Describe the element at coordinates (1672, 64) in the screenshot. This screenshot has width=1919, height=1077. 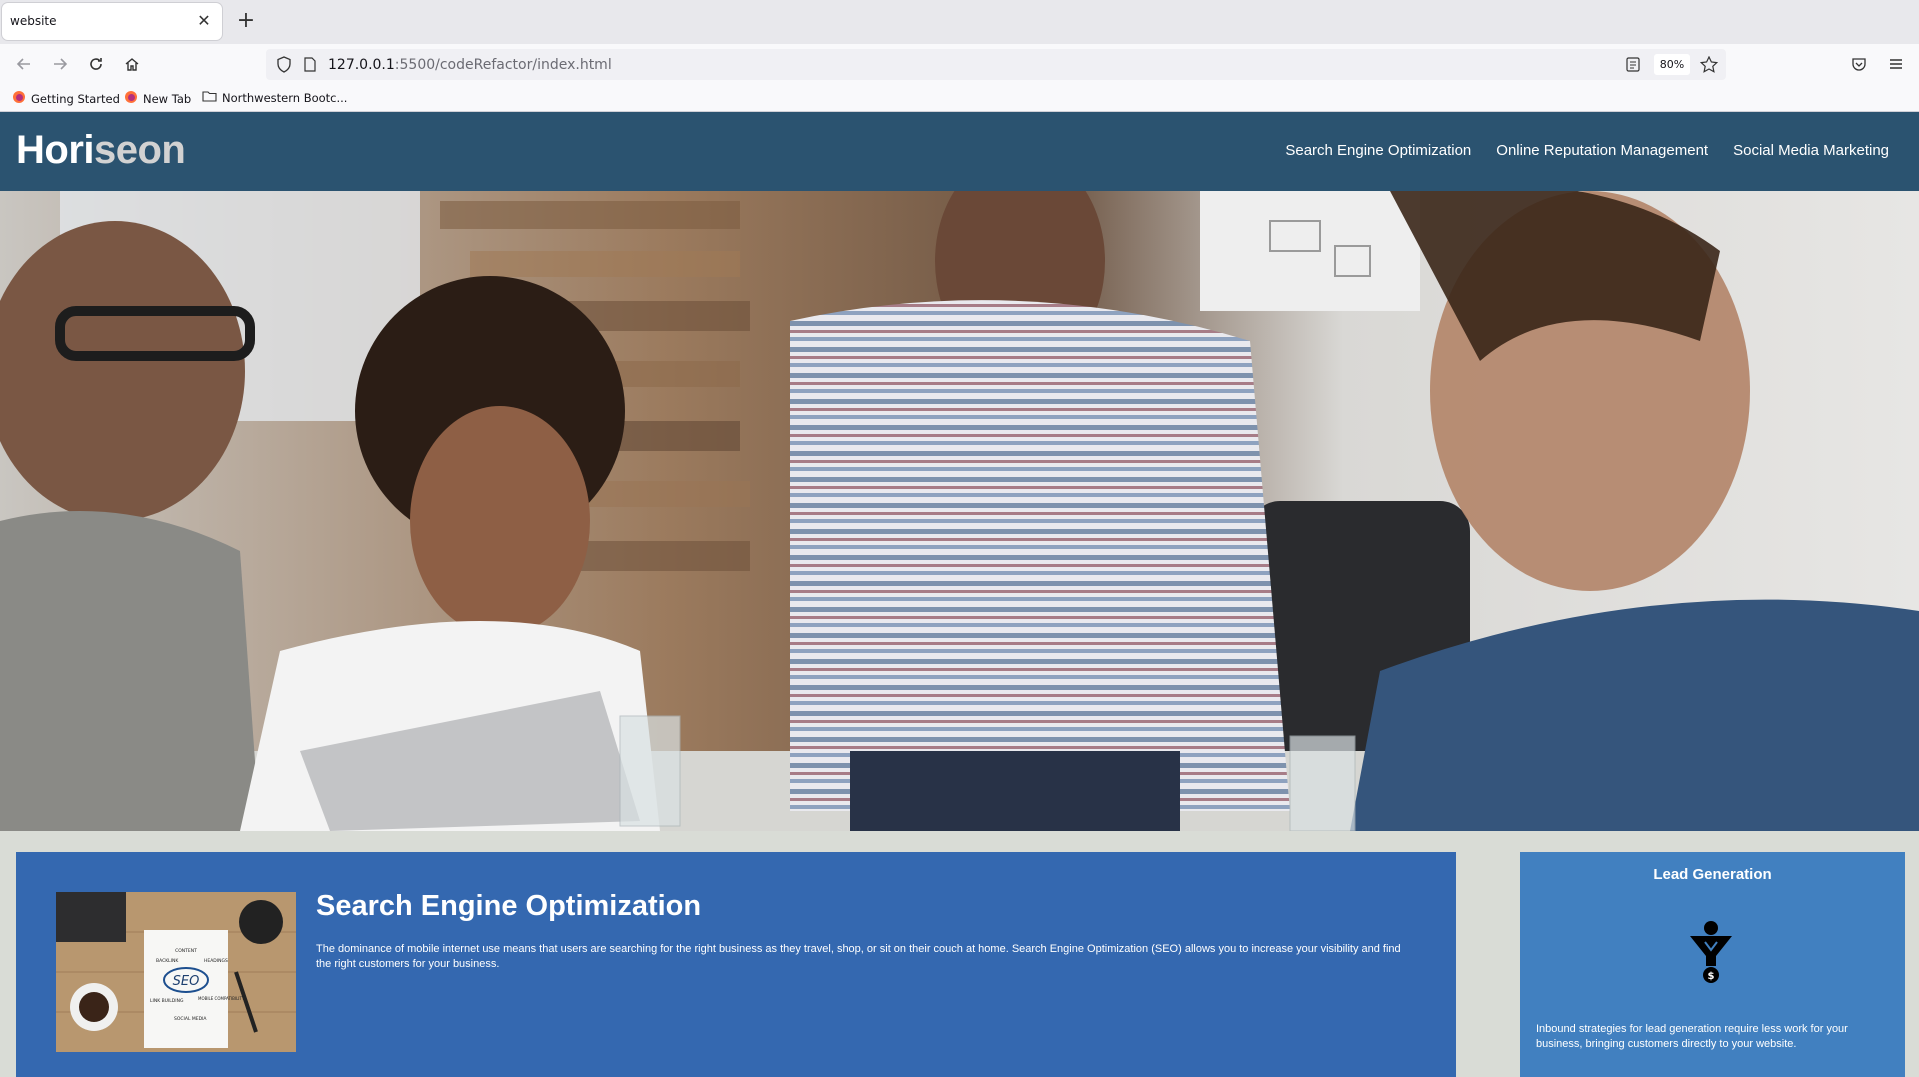
I see `zoom-level: 80%` at that location.